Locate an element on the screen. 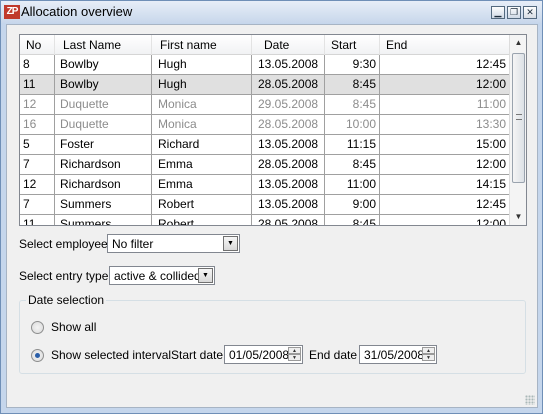 The width and height of the screenshot is (543, 414). cell-no: 16 is located at coordinates (37, 124).